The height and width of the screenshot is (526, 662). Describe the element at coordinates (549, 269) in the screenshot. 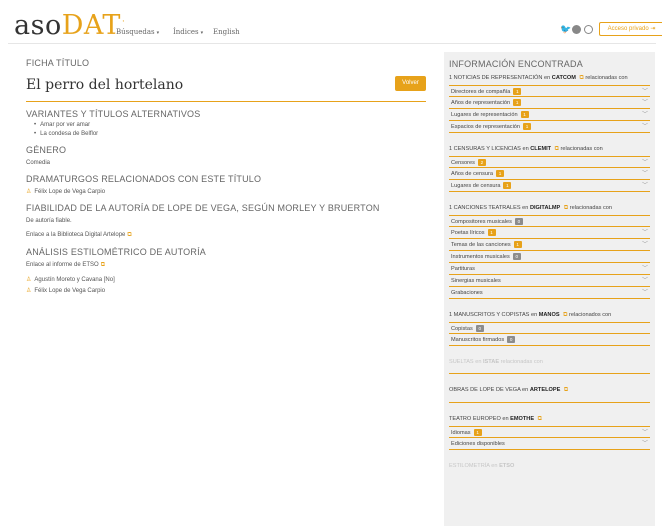

I see `accordion-partituras: Partituras ﹀` at that location.